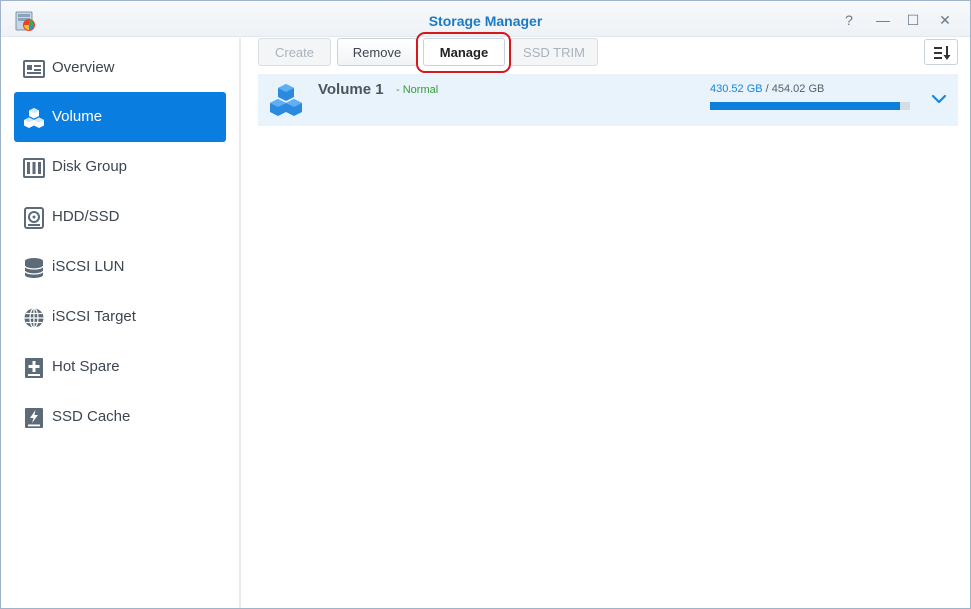 This screenshot has width=971, height=609. What do you see at coordinates (798, 89) in the screenshot?
I see `volume-total: 454.02 GB` at bounding box center [798, 89].